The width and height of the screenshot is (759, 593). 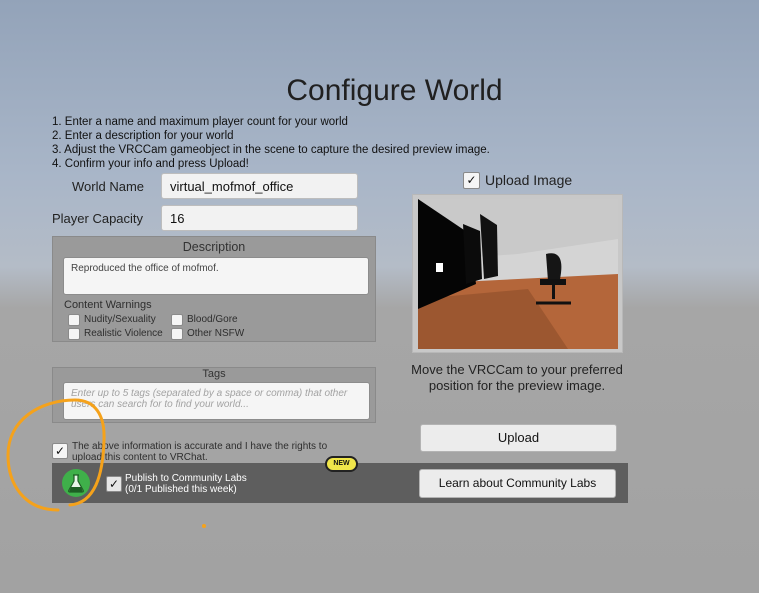 What do you see at coordinates (143, 136) in the screenshot?
I see `instruction-step: 2. Enter a description for your world` at bounding box center [143, 136].